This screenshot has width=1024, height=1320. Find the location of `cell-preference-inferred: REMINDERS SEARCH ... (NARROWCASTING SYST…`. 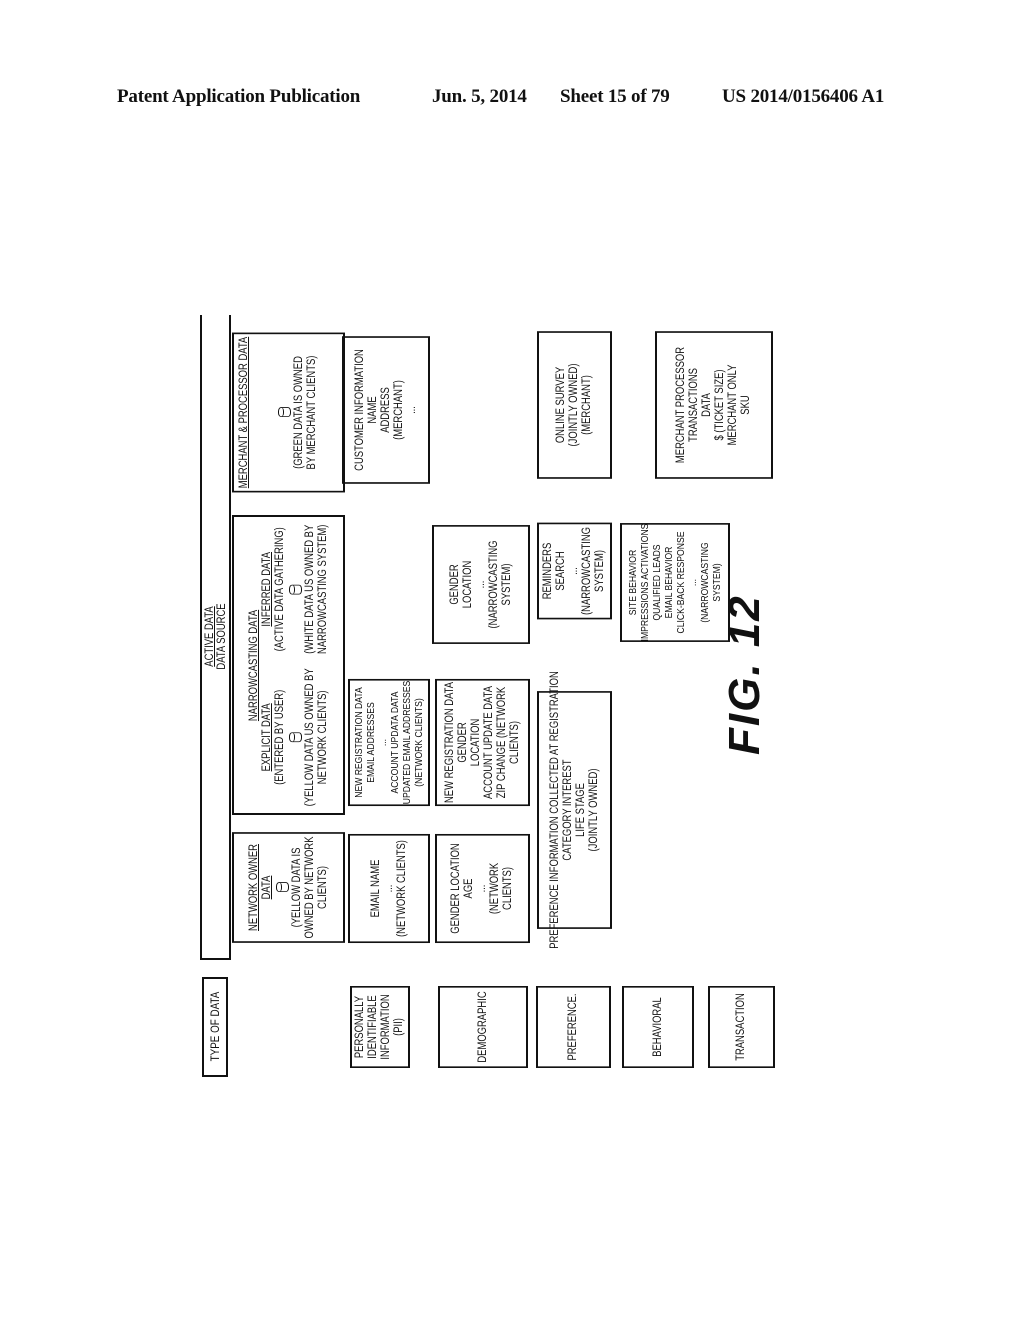

cell-preference-inferred: REMINDERS SEARCH ... (NARROWCASTING SYST… is located at coordinates (574, 571).